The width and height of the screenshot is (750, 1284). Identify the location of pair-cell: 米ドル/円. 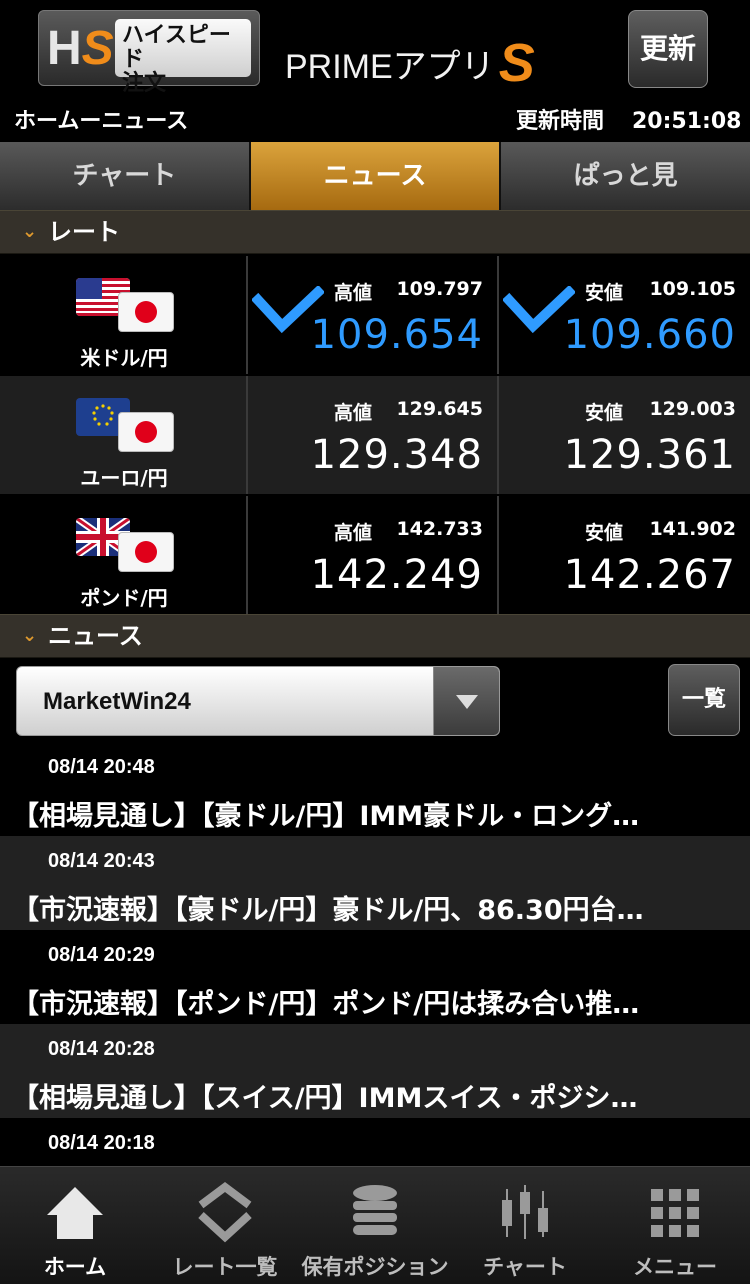
(124, 315).